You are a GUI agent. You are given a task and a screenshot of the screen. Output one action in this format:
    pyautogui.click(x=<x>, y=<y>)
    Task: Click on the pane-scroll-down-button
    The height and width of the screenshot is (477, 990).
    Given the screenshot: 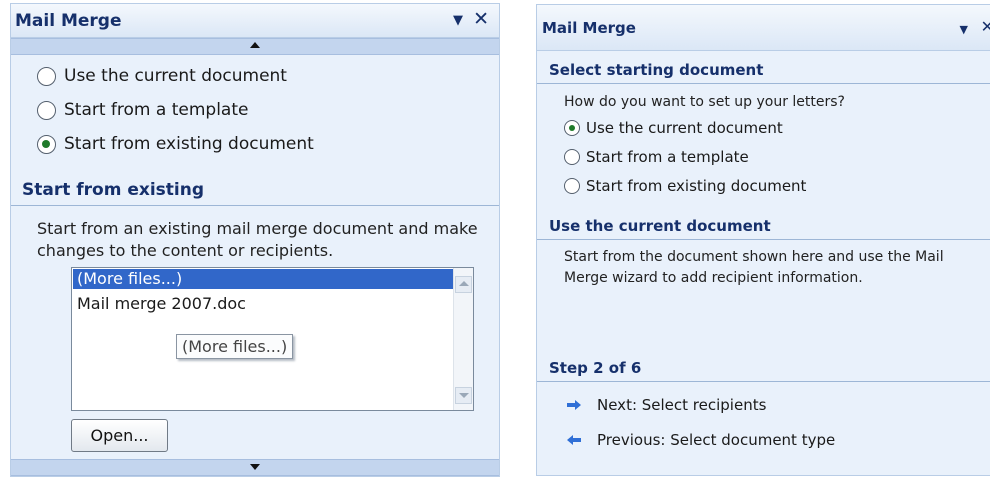 What is the action you would take?
    pyautogui.click(x=255, y=467)
    